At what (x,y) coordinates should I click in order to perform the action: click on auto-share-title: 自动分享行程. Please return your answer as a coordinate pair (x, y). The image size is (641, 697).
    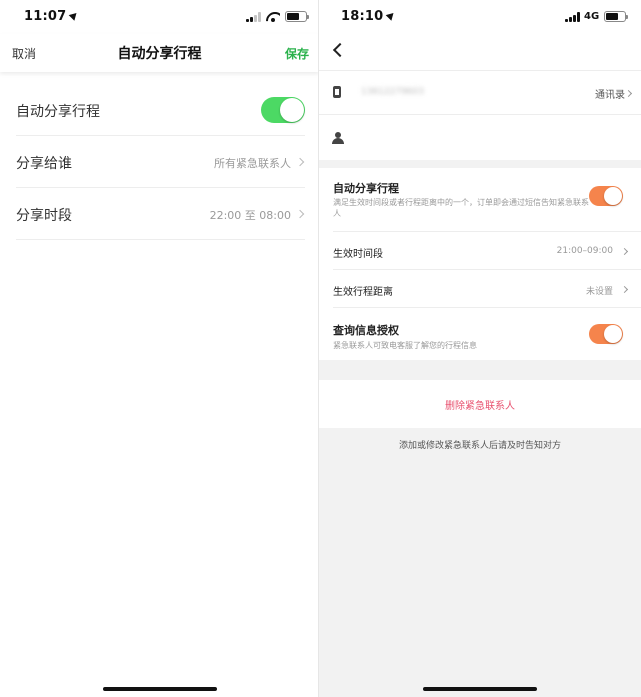
    Looking at the image, I should click on (366, 188).